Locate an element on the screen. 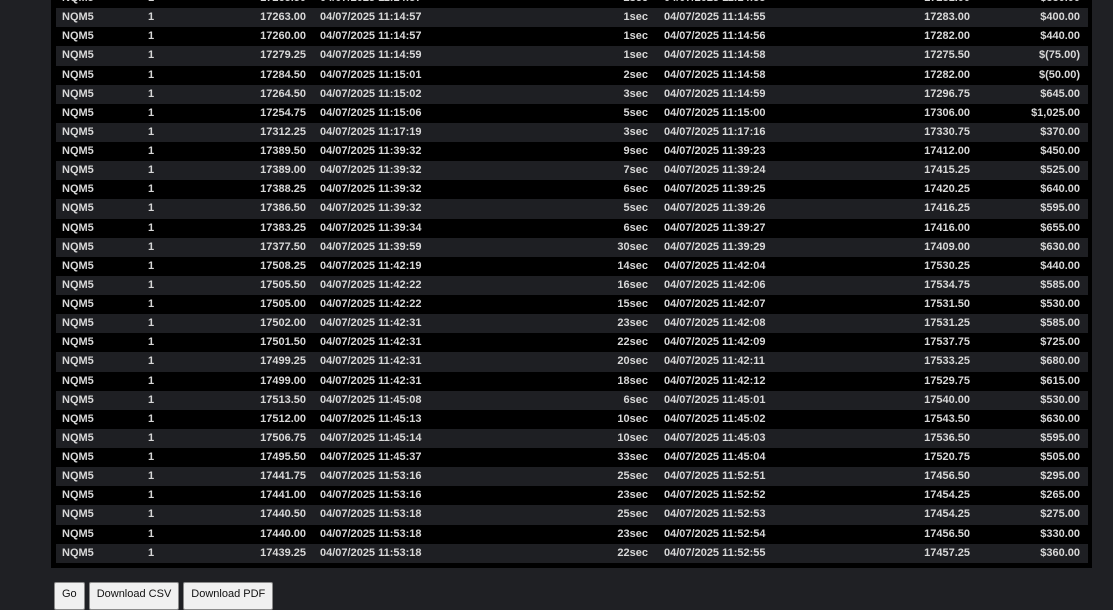 Image resolution: width=1113 pixels, height=610 pixels. go-button: Go is located at coordinates (69, 596).